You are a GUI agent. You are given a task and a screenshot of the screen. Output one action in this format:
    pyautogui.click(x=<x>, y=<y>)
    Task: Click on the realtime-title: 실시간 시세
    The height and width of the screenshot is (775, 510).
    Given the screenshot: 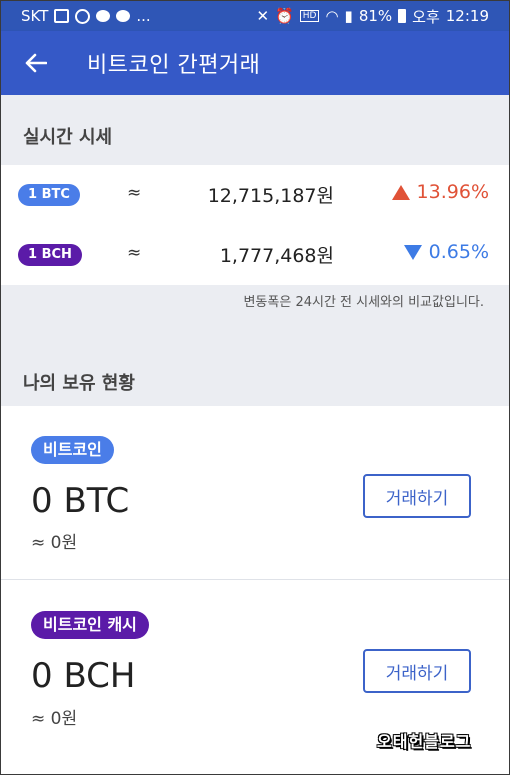 What is the action you would take?
    pyautogui.click(x=68, y=137)
    